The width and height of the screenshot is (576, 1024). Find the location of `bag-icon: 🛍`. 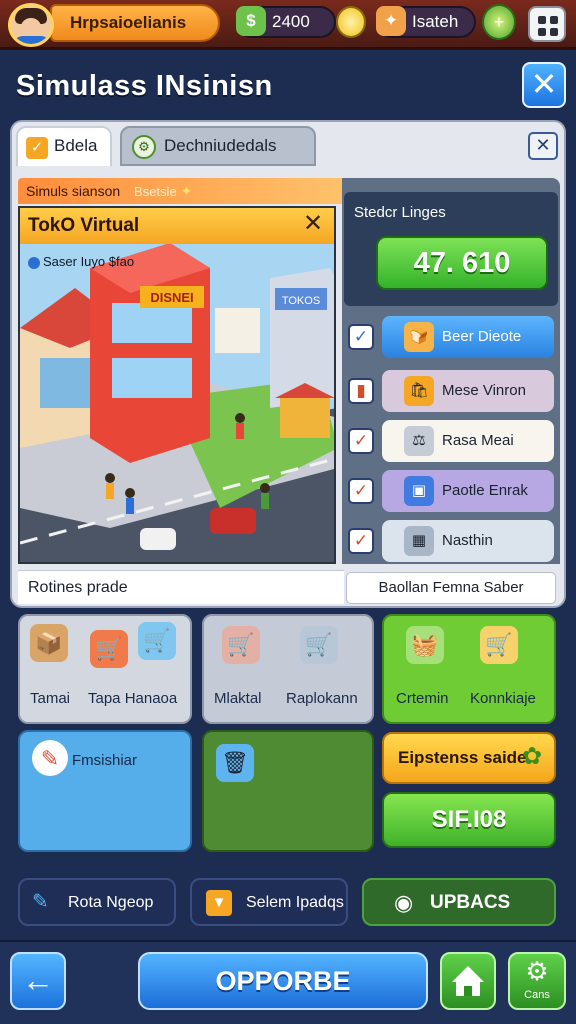

bag-icon: 🛍 is located at coordinates (419, 391).